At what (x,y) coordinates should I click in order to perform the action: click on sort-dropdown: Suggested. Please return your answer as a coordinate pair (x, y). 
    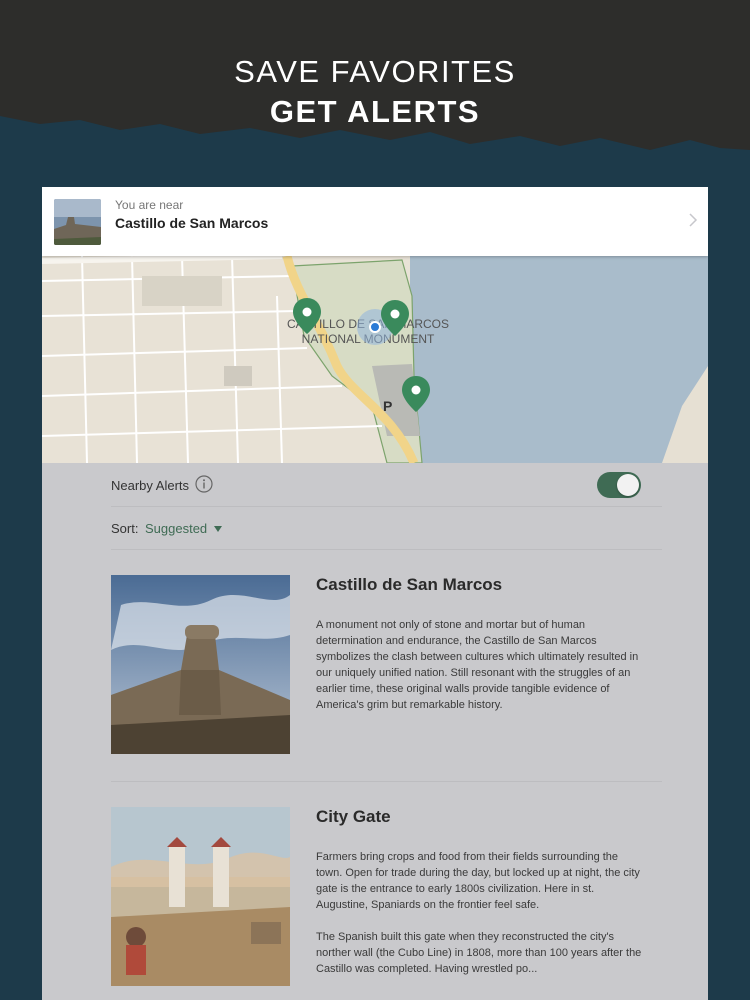
    Looking at the image, I should click on (176, 528).